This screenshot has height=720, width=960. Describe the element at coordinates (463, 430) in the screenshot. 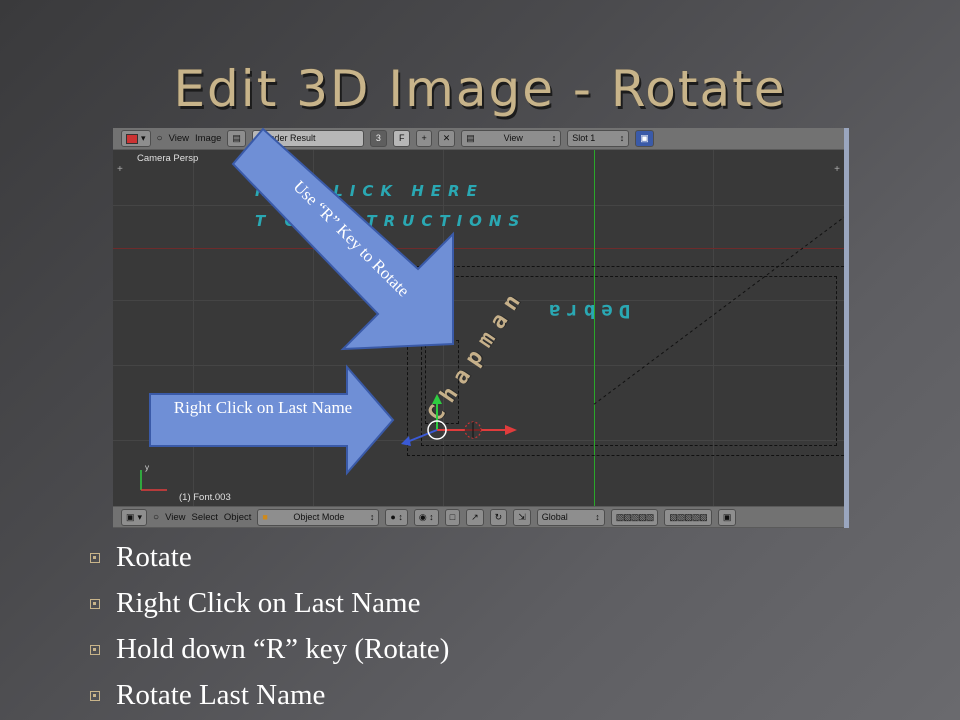

I see `transform-widget` at that location.